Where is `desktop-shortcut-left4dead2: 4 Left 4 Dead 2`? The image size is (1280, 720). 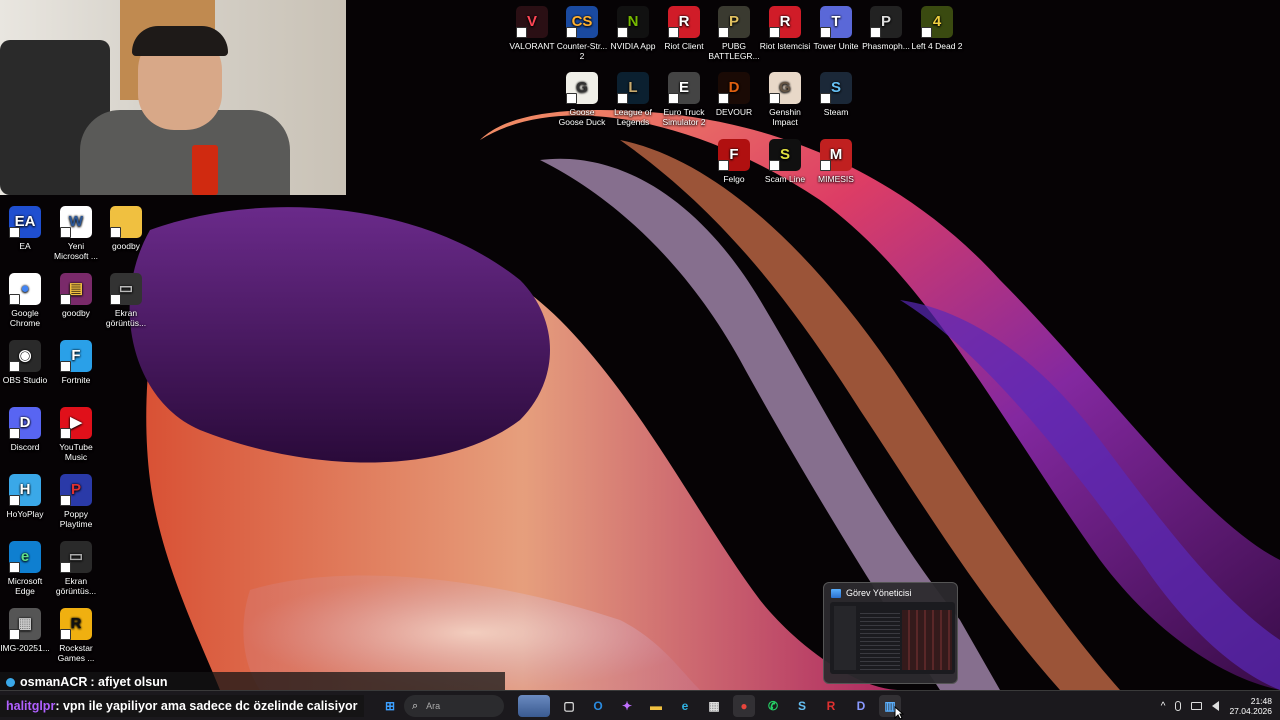 desktop-shortcut-left4dead2: 4 Left 4 Dead 2 is located at coordinates (937, 28).